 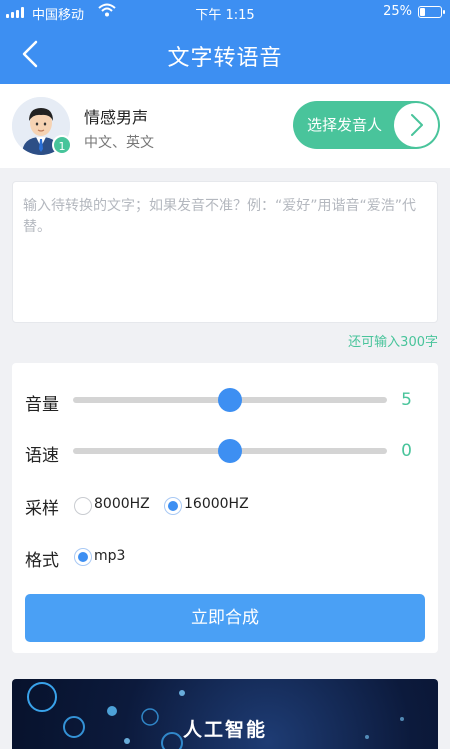 I want to click on remaining-count: 还可输入300字, so click(x=393, y=342).